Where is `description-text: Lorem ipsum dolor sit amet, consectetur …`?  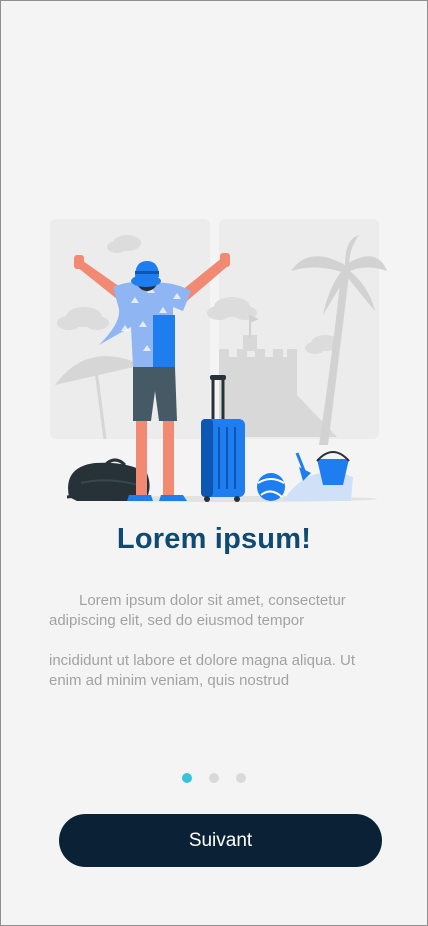
description-text: Lorem ipsum dolor sit amet, consectetur … is located at coordinates (209, 651).